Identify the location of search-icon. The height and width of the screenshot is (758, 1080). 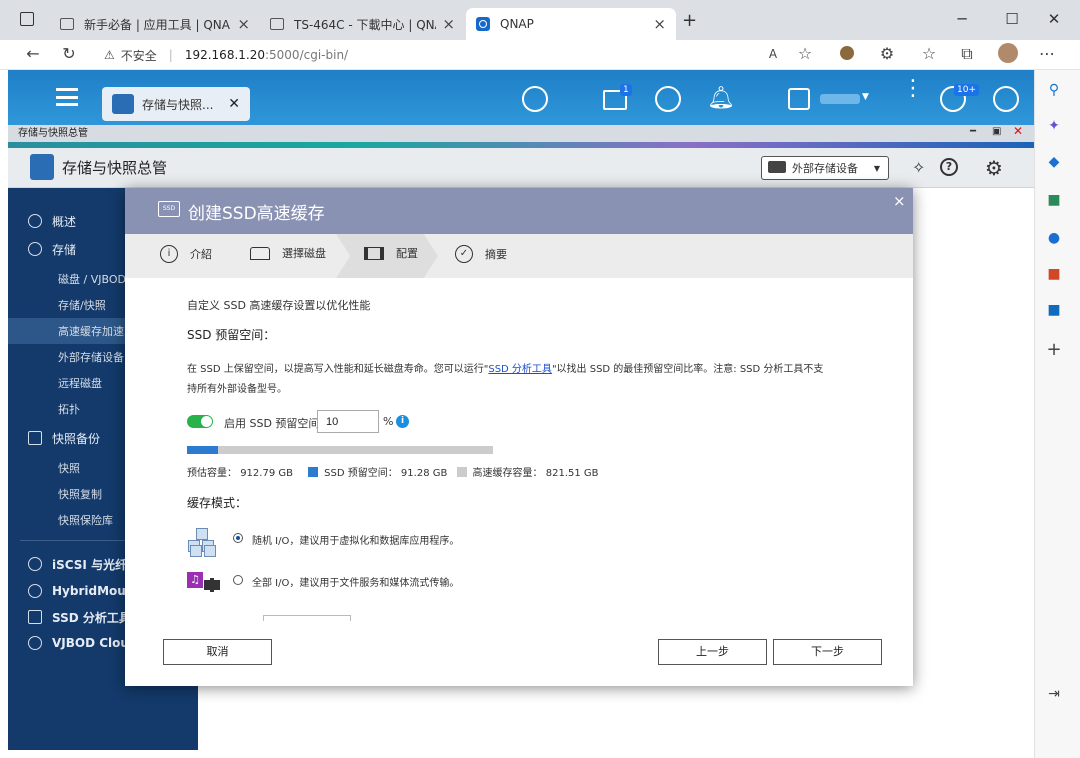
(535, 99).